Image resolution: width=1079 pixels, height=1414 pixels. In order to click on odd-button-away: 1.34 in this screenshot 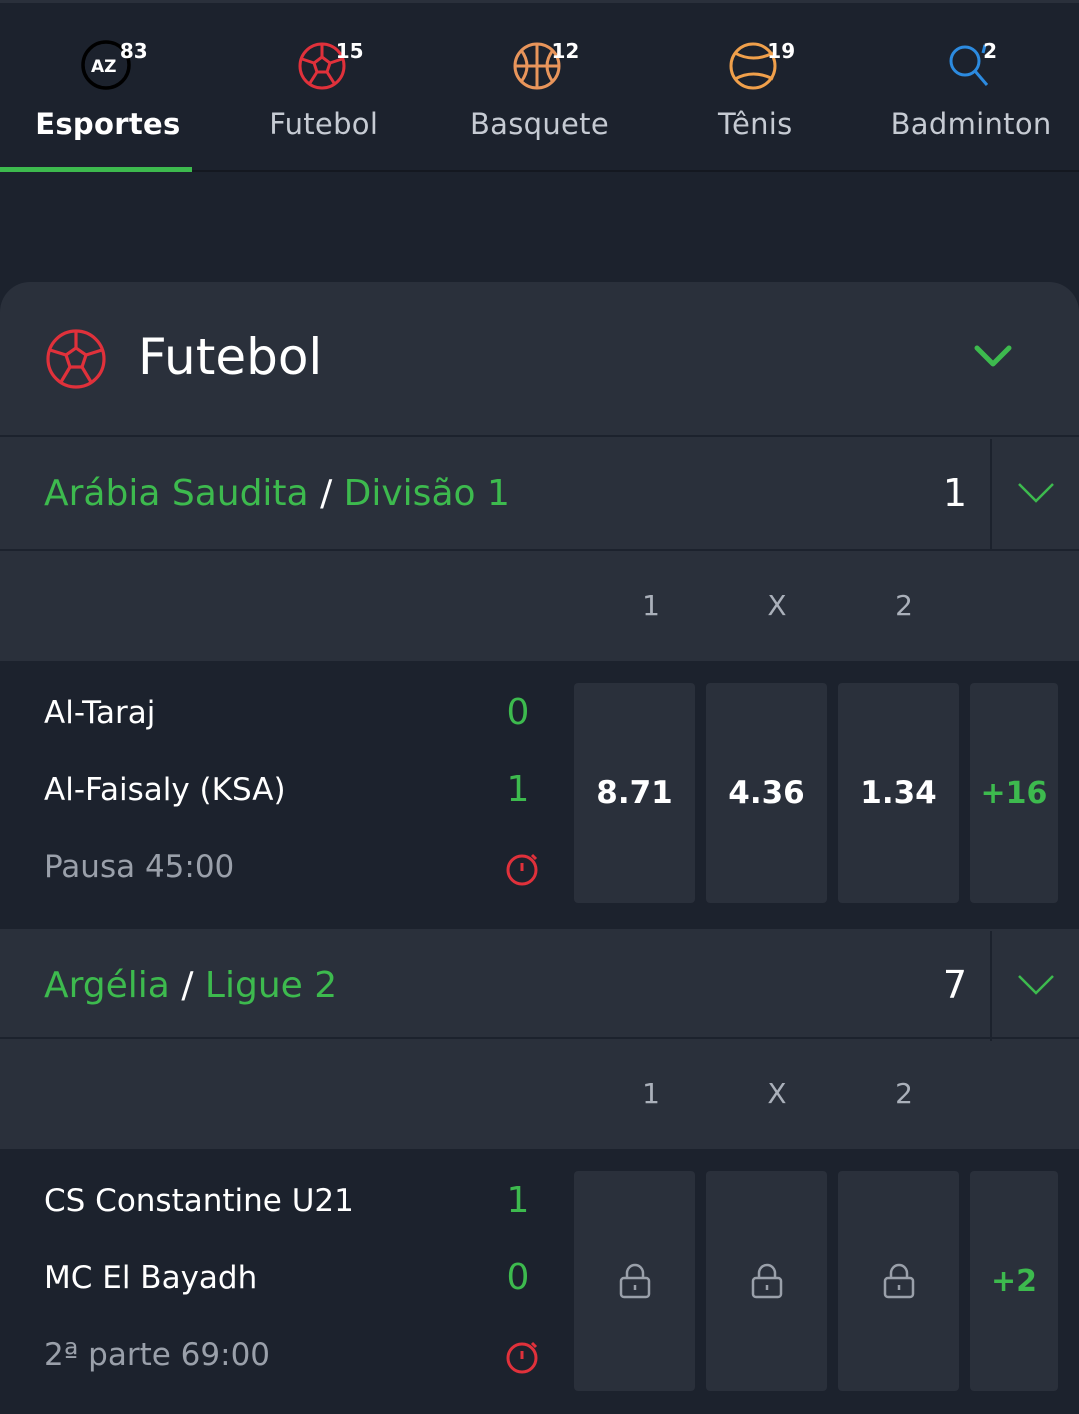, I will do `click(898, 793)`.